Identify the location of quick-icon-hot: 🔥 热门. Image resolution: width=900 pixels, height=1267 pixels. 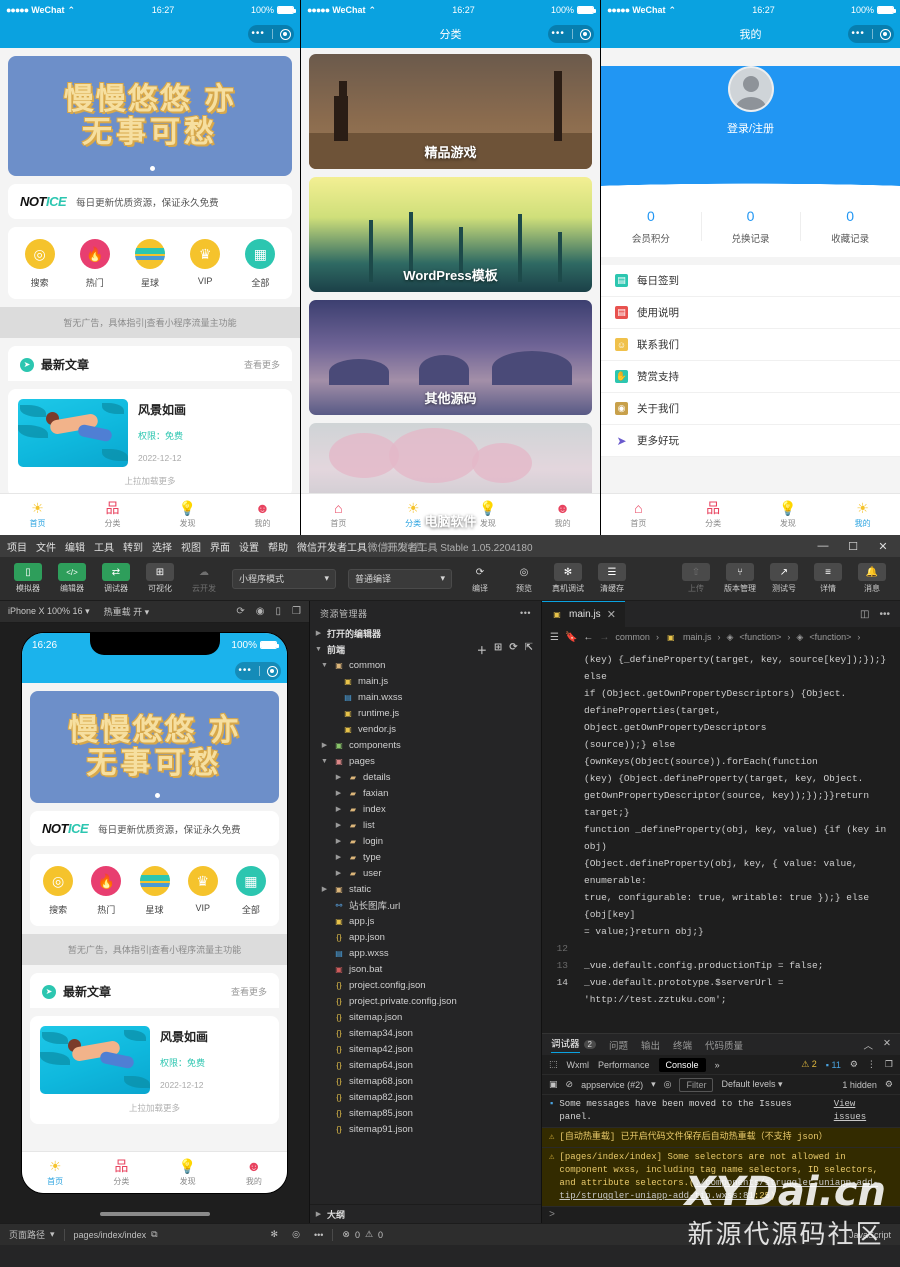
(106, 891).